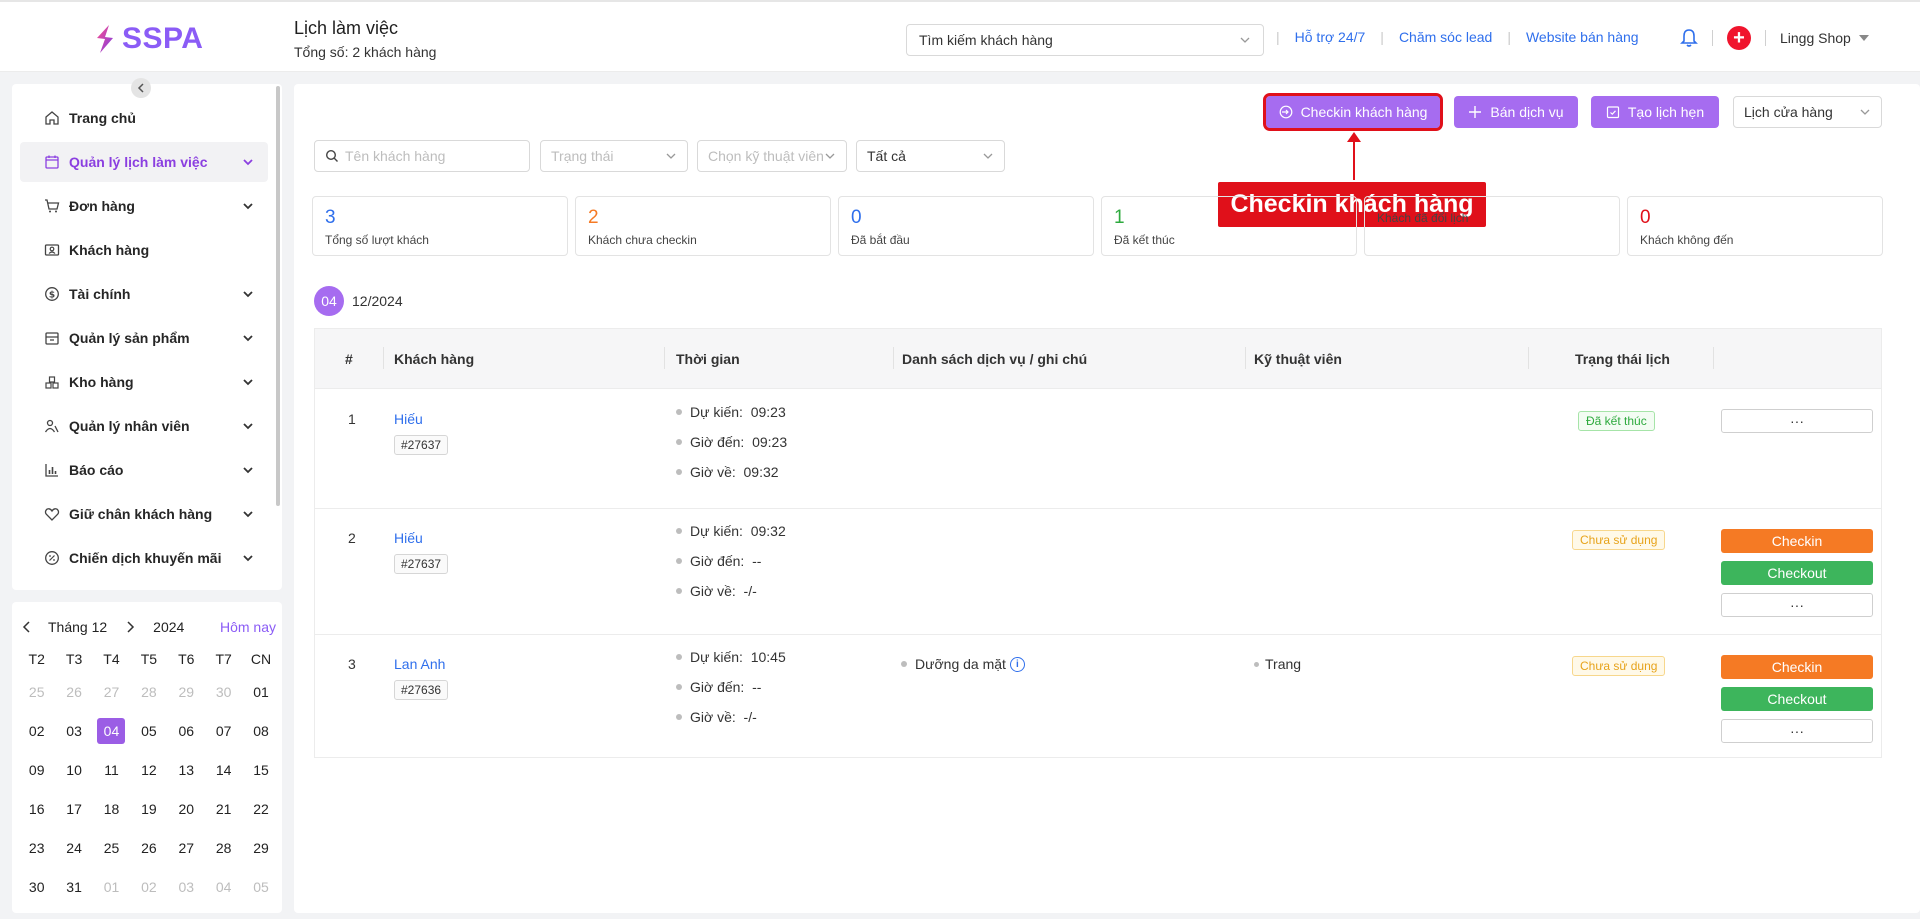 This screenshot has height=919, width=1920. What do you see at coordinates (144, 558) in the screenshot?
I see `sidebar-item-promotions: Chiến dịch khuyến mãi` at bounding box center [144, 558].